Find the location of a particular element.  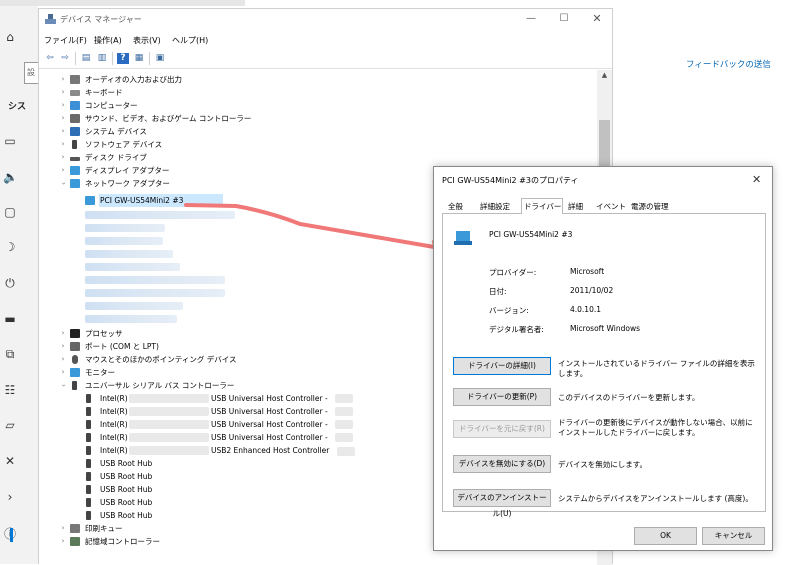

back-icon: ⇦ is located at coordinates (50, 58).